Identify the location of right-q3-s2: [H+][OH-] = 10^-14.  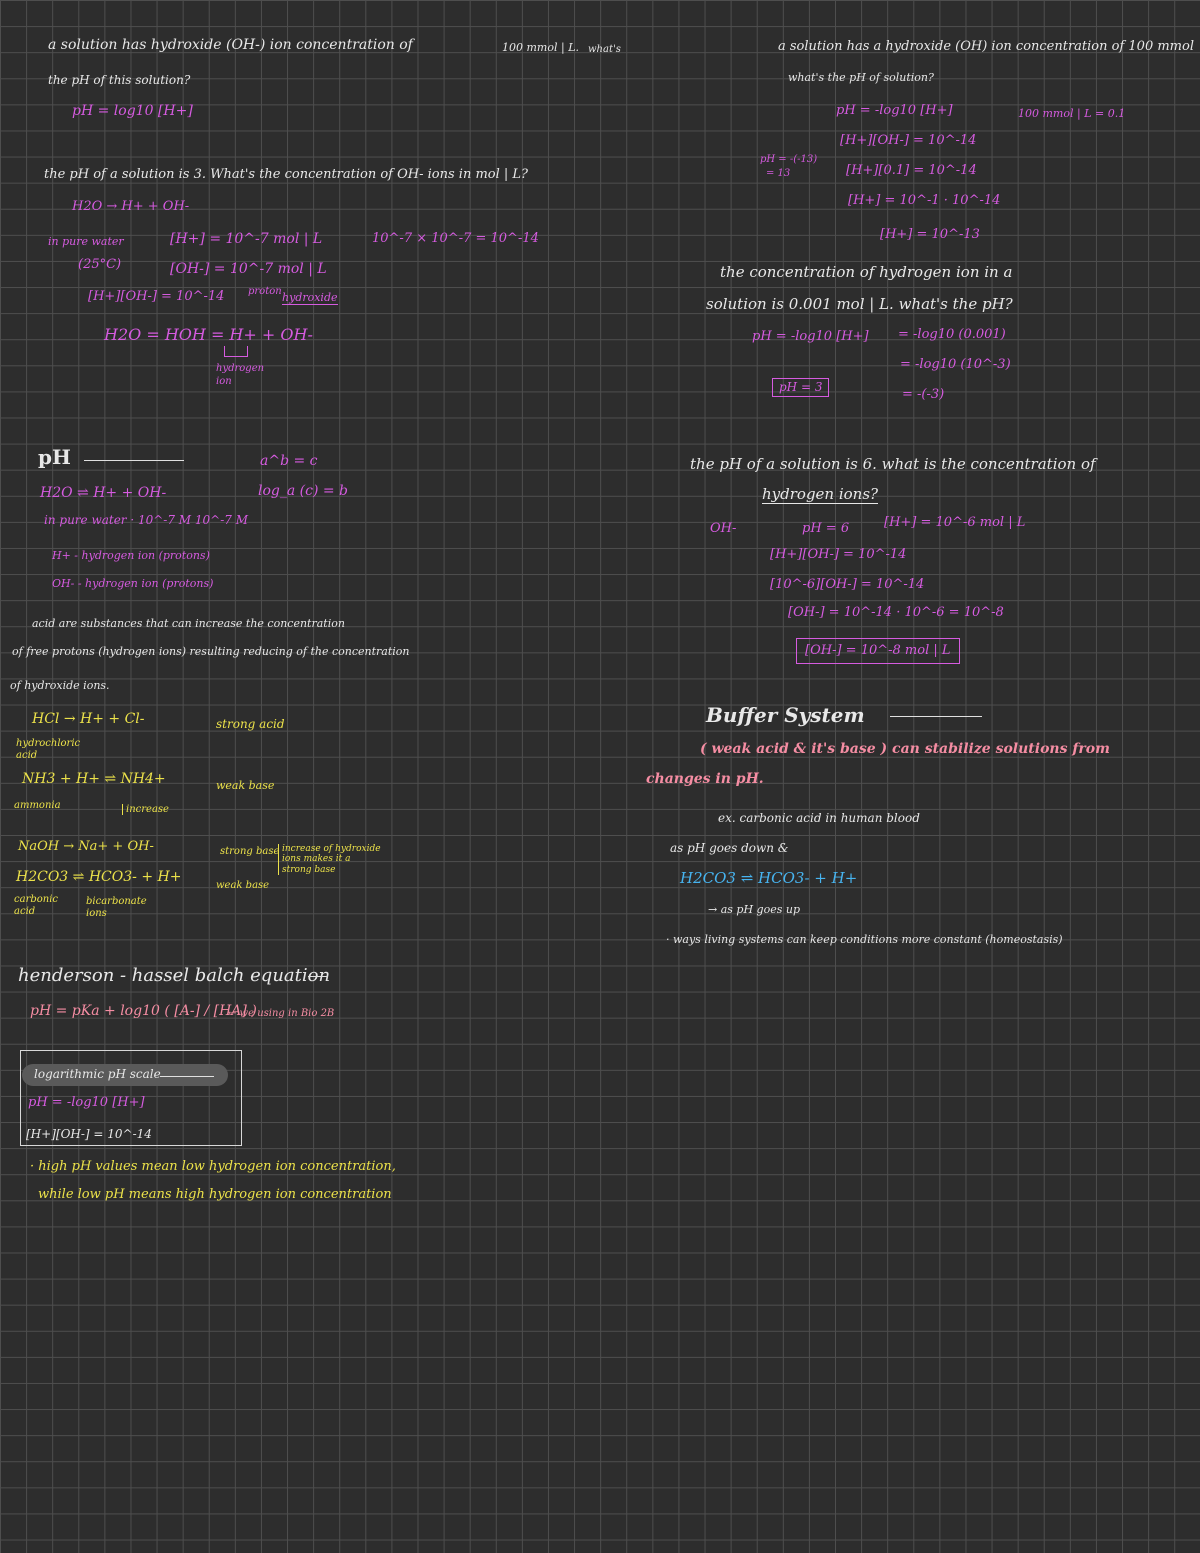
(838, 554).